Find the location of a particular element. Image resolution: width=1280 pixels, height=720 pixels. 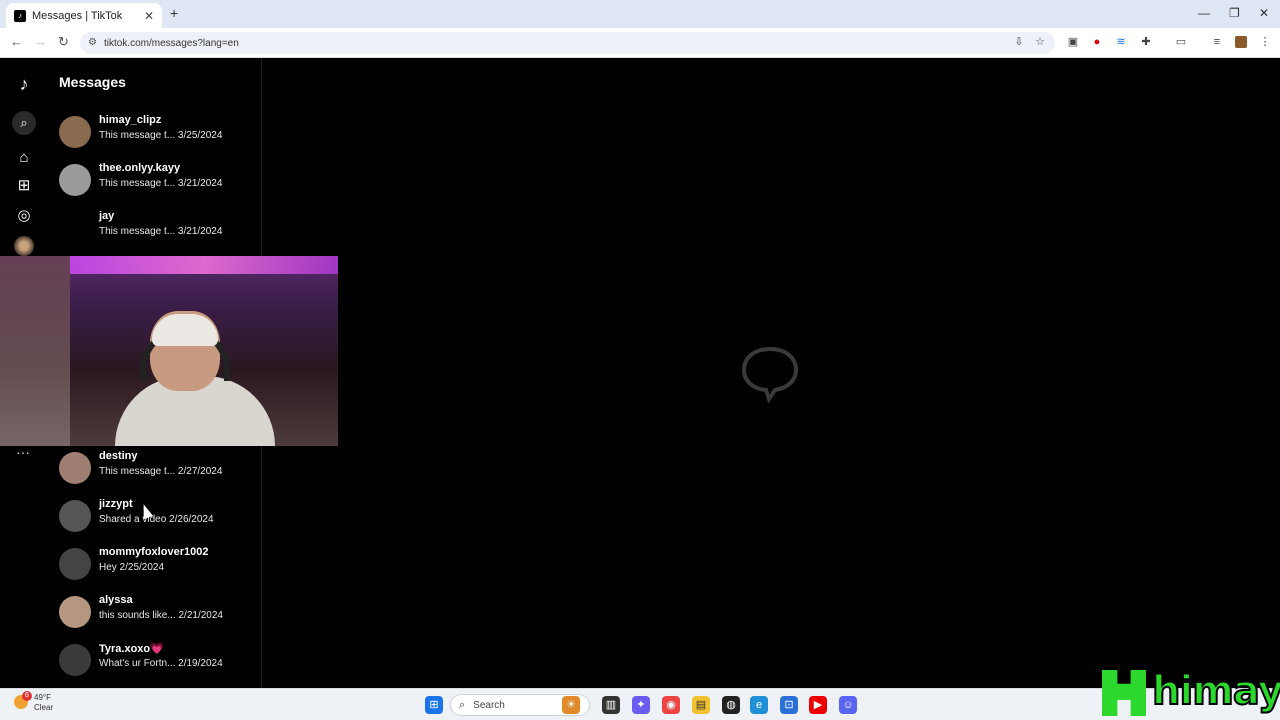

conversation-item: mommyfoxlover1002 Hey 2/25/2024 is located at coordinates (159, 566).